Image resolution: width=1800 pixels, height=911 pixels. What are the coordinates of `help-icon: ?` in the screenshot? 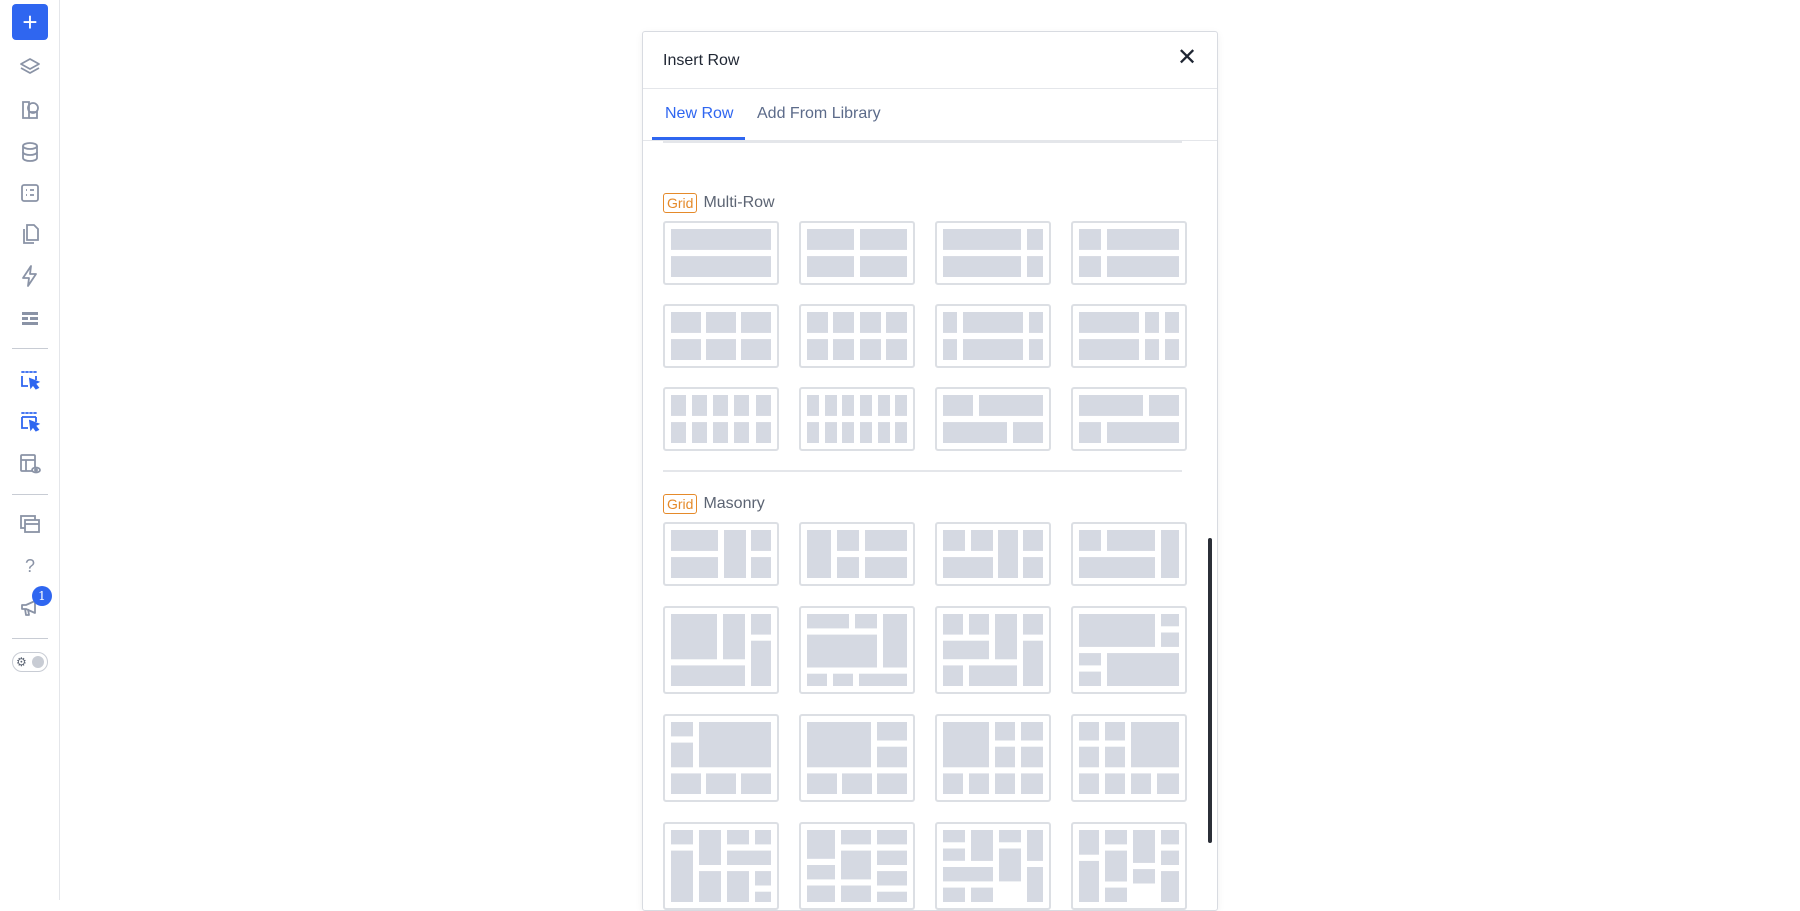 It's located at (30, 566).